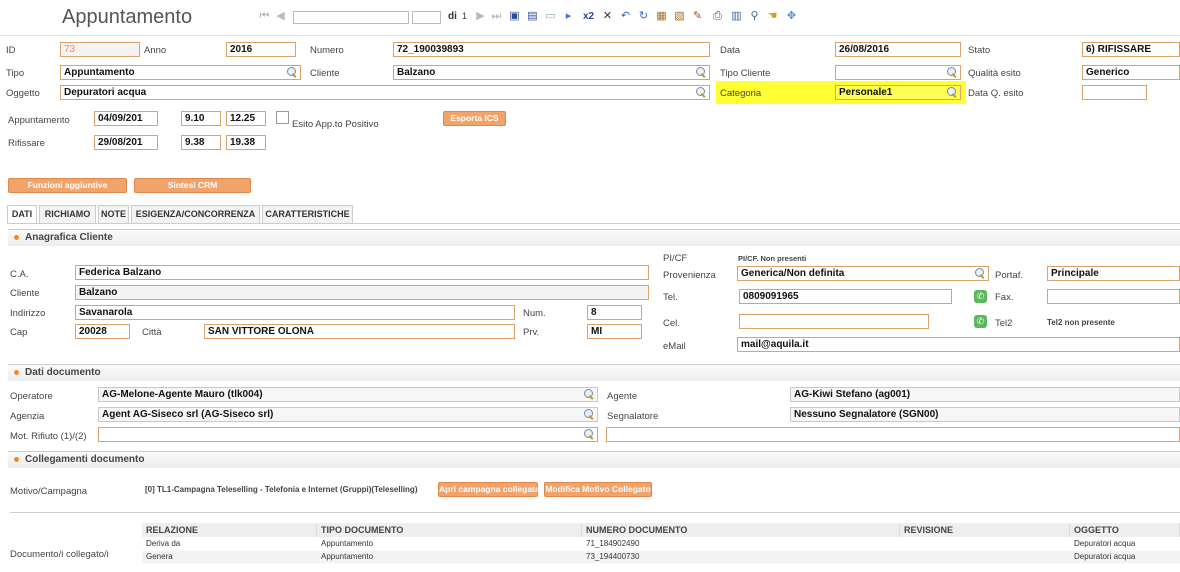 The height and width of the screenshot is (572, 1180). What do you see at coordinates (1113, 296) in the screenshot?
I see `fax-field` at bounding box center [1113, 296].